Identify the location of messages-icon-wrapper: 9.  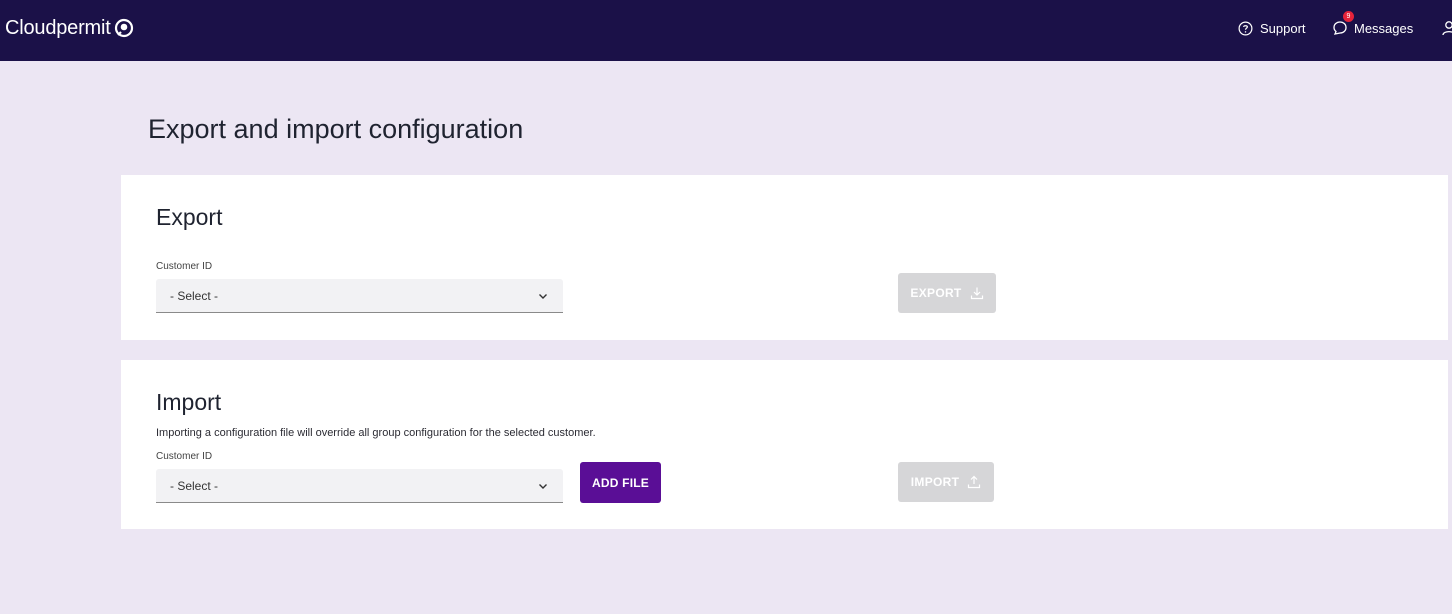
(1343, 23).